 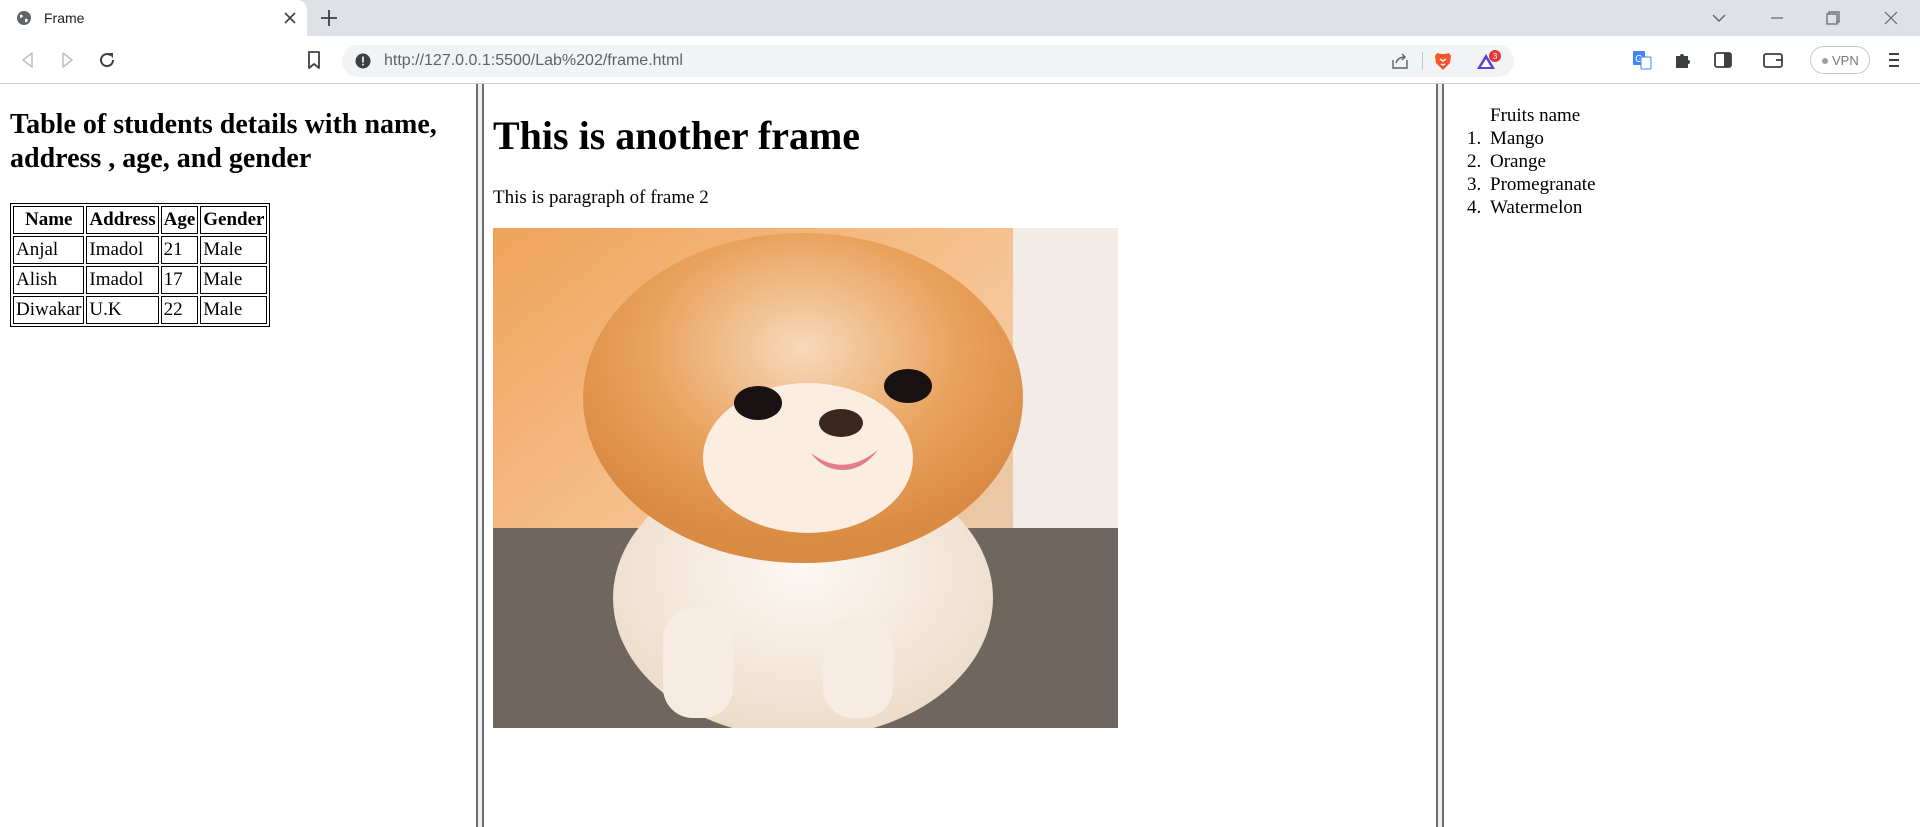 I want to click on info-icon, so click(x=363, y=61).